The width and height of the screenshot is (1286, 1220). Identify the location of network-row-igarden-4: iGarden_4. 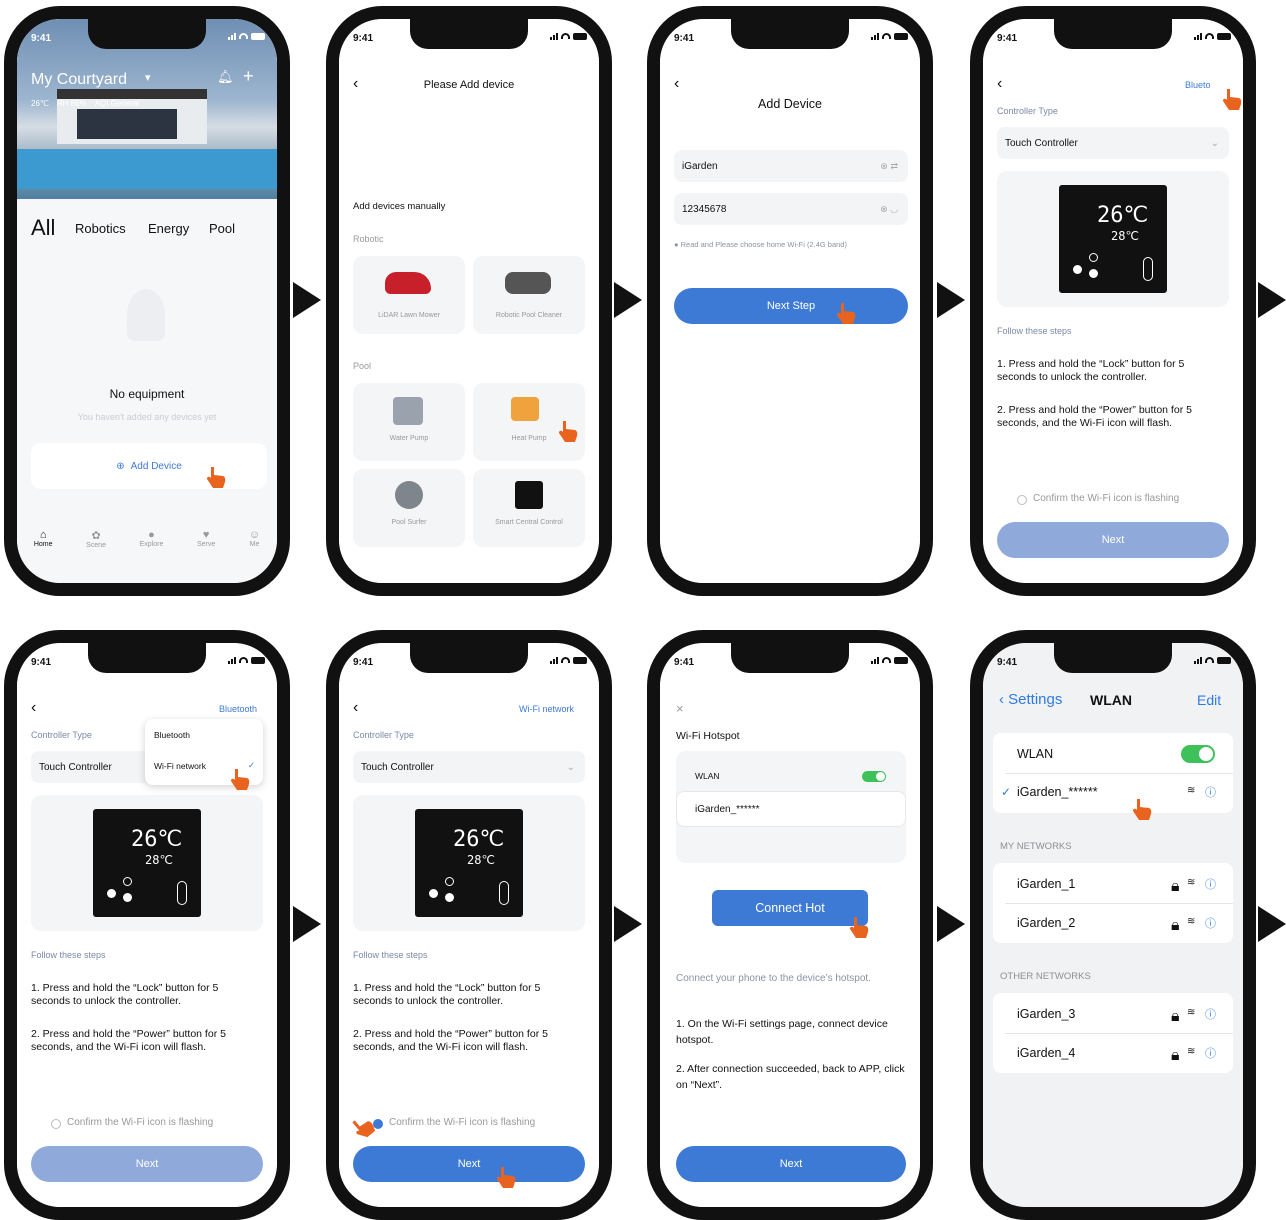
(1046, 1053).